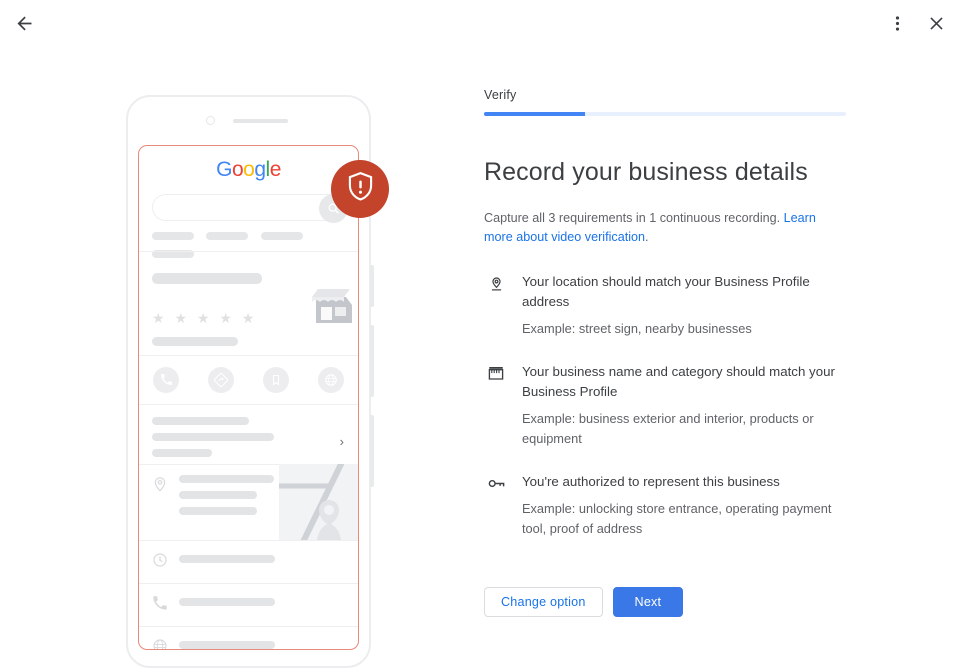  I want to click on verification-shield-badge, so click(360, 189).